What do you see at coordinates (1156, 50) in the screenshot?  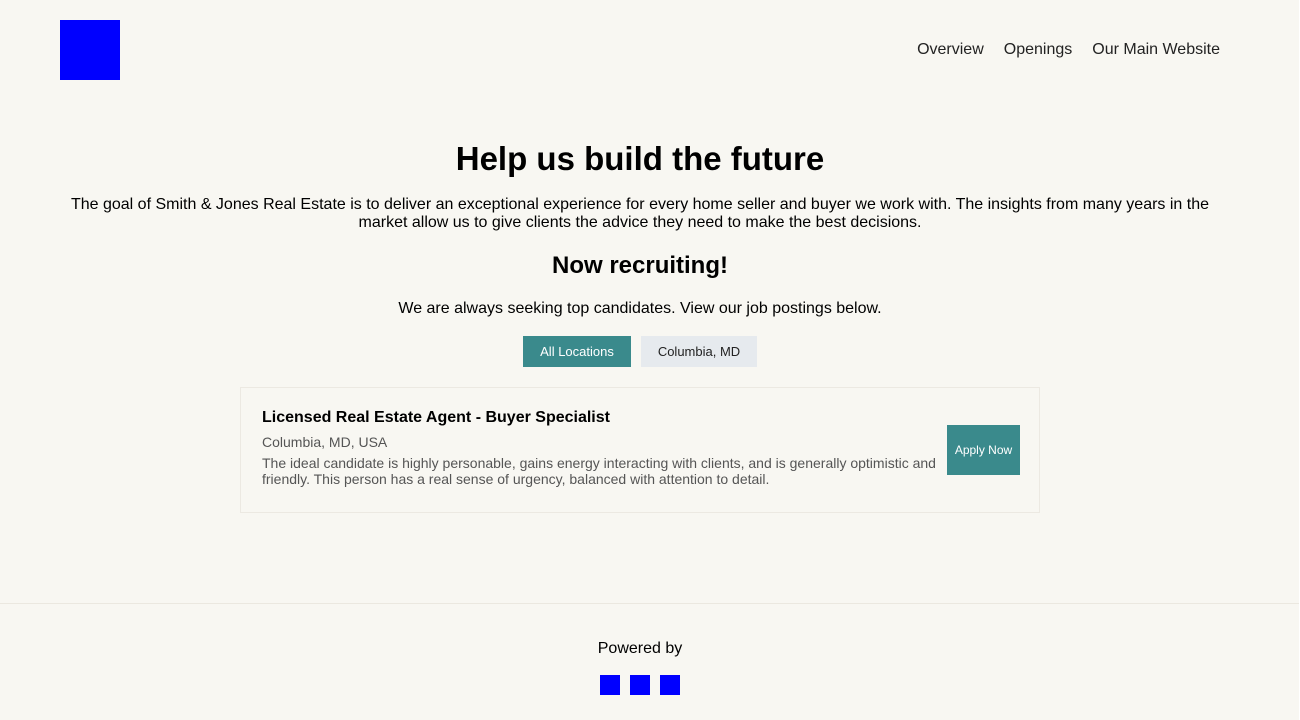 I see `nav-main-website-link: Our Main Website` at bounding box center [1156, 50].